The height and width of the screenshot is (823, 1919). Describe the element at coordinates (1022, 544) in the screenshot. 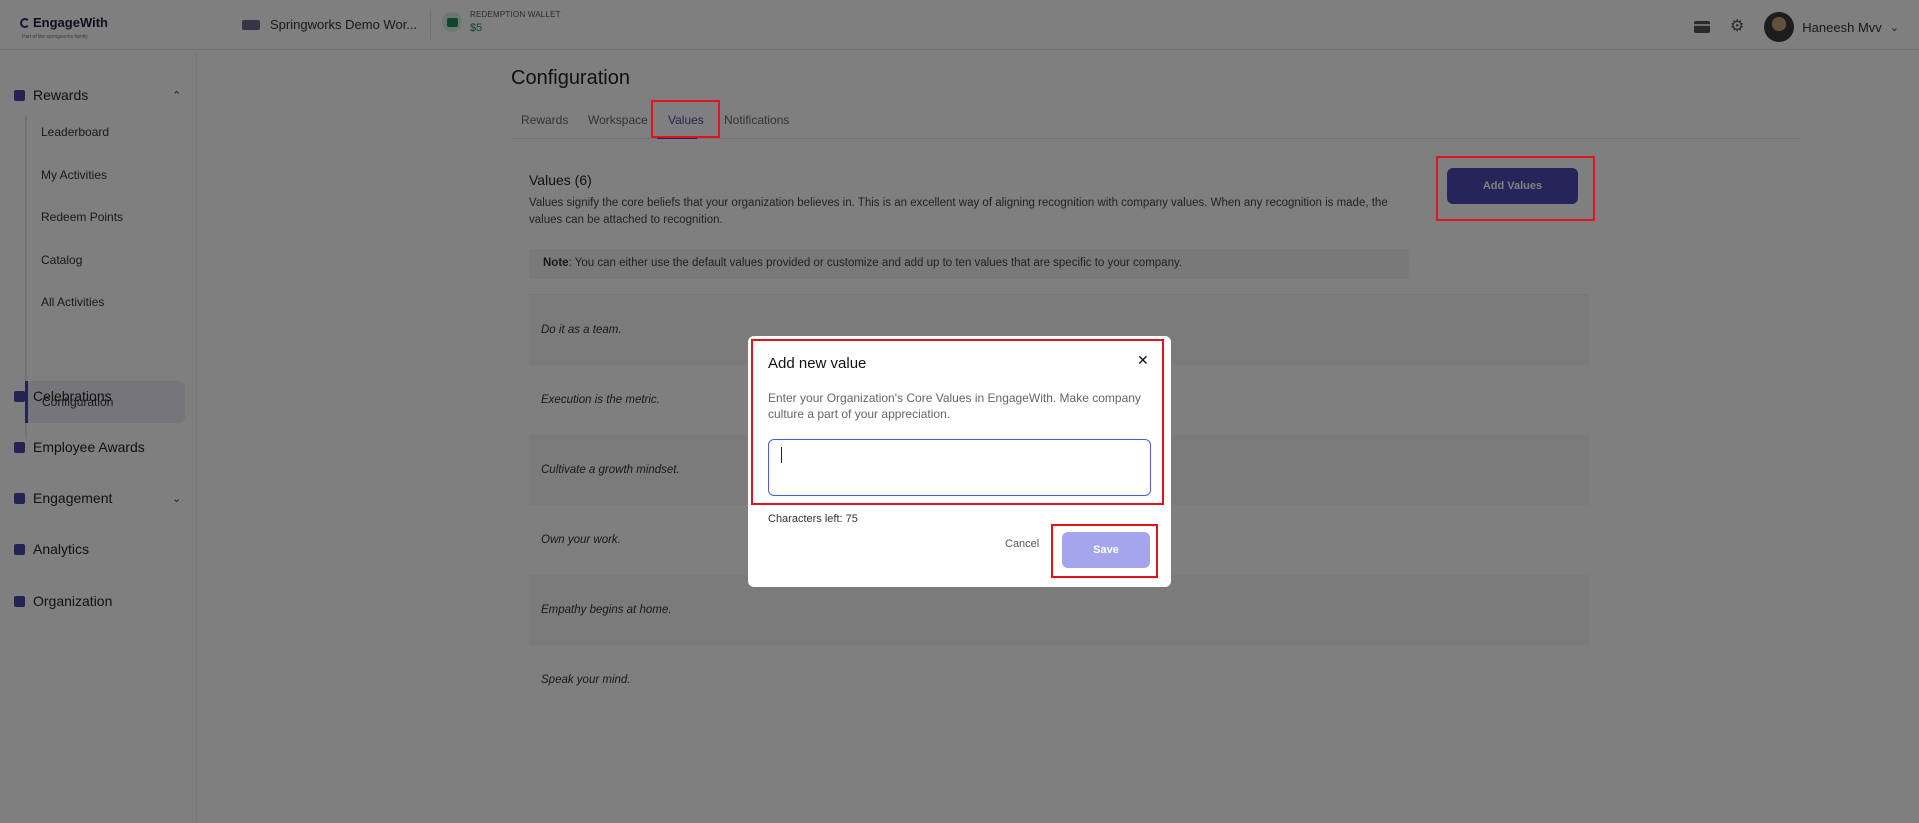

I see `cancel-button: Cancel` at that location.